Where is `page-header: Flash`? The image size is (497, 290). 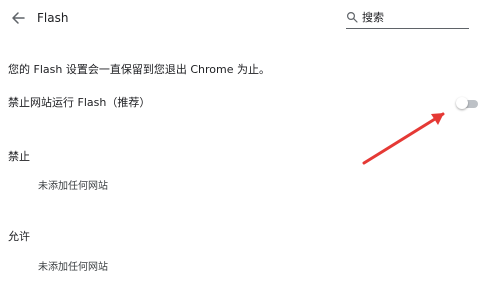
page-header: Flash is located at coordinates (248, 20).